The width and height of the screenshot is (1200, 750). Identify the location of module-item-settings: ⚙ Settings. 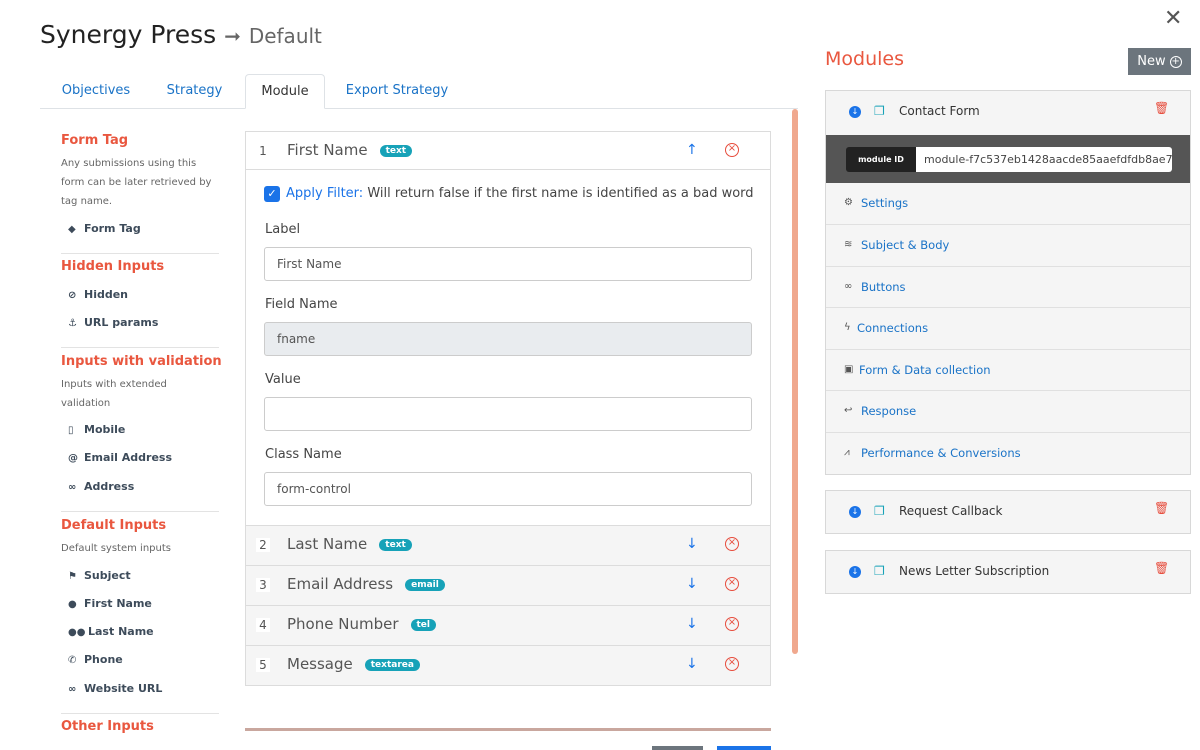
(1008, 203).